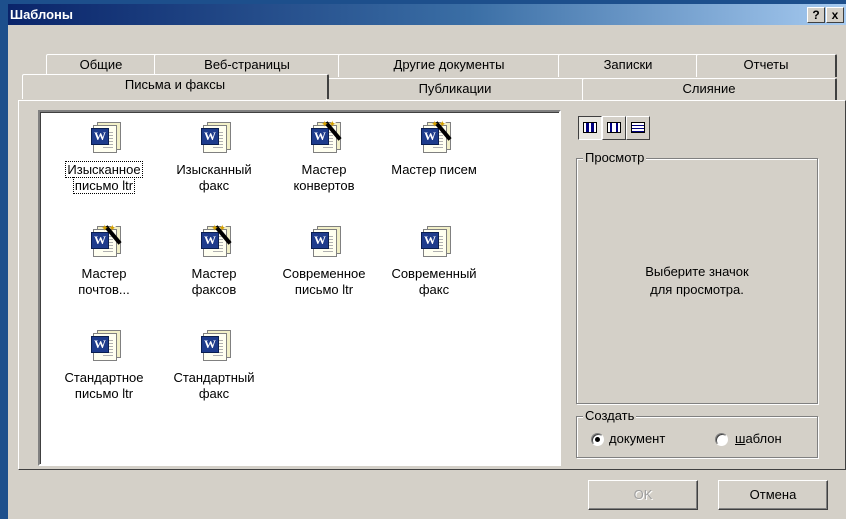  What do you see at coordinates (434, 170) in the screenshot?
I see `template-item-letter-wizard: W ✦✦ Мастер писем` at bounding box center [434, 170].